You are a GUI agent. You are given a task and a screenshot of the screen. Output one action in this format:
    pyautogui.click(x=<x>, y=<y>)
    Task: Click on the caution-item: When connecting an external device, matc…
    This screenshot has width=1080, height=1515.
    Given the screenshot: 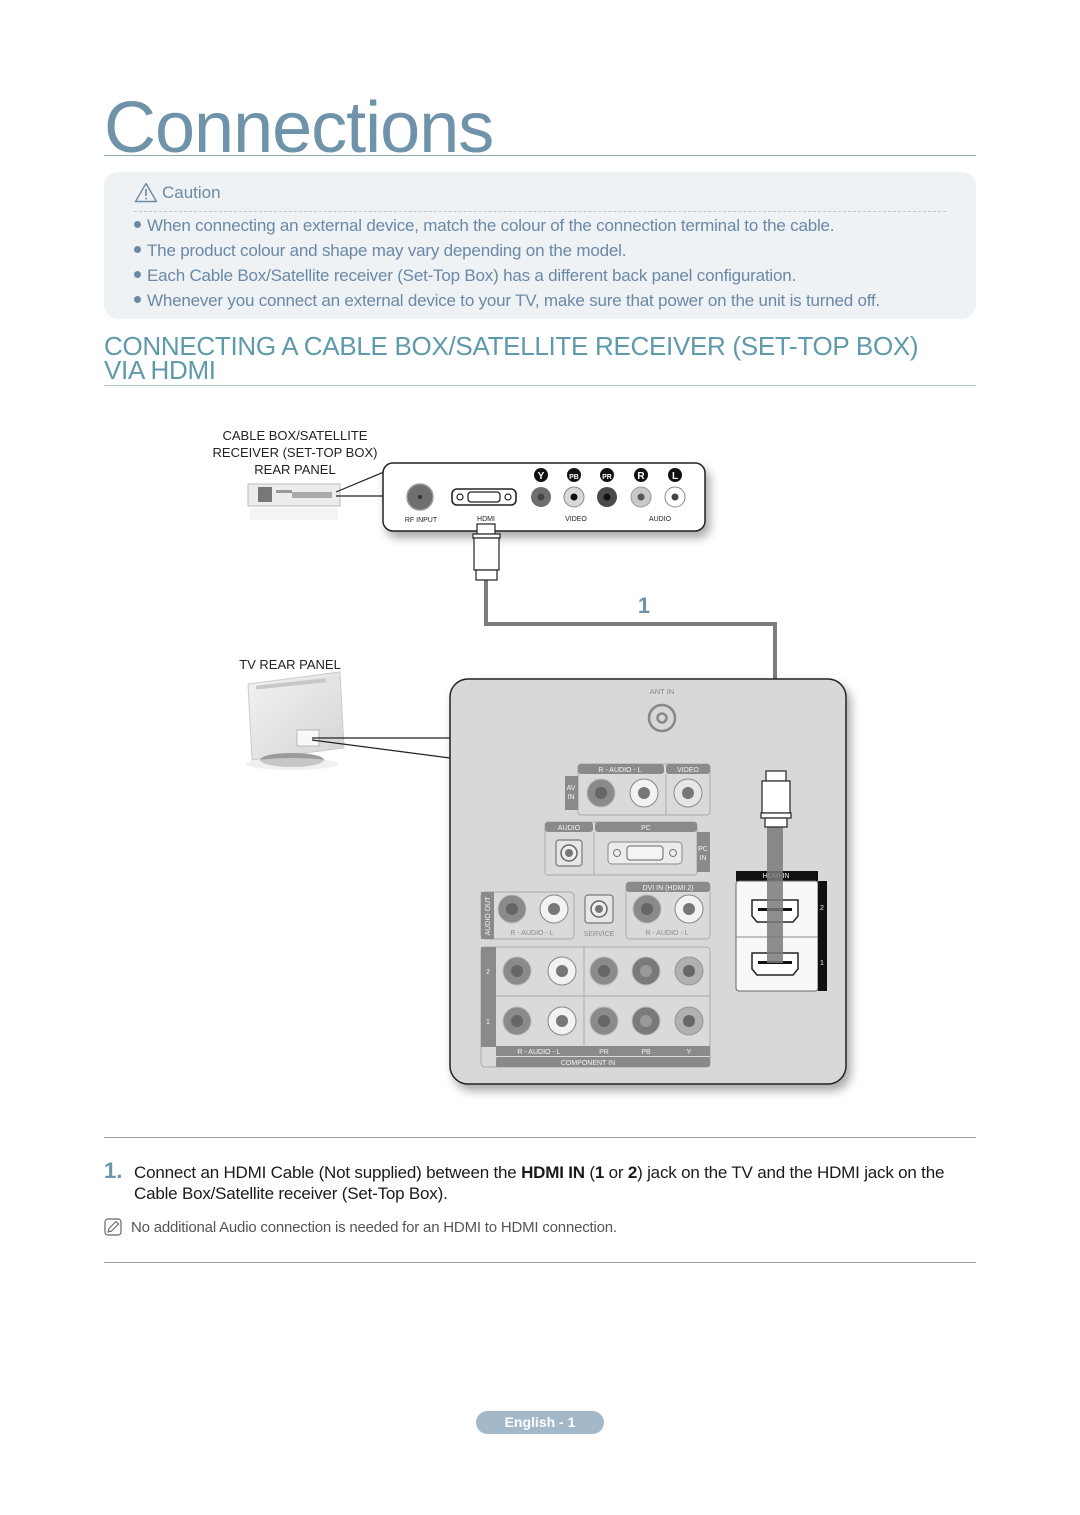 What is the action you would take?
    pyautogui.click(x=507, y=225)
    